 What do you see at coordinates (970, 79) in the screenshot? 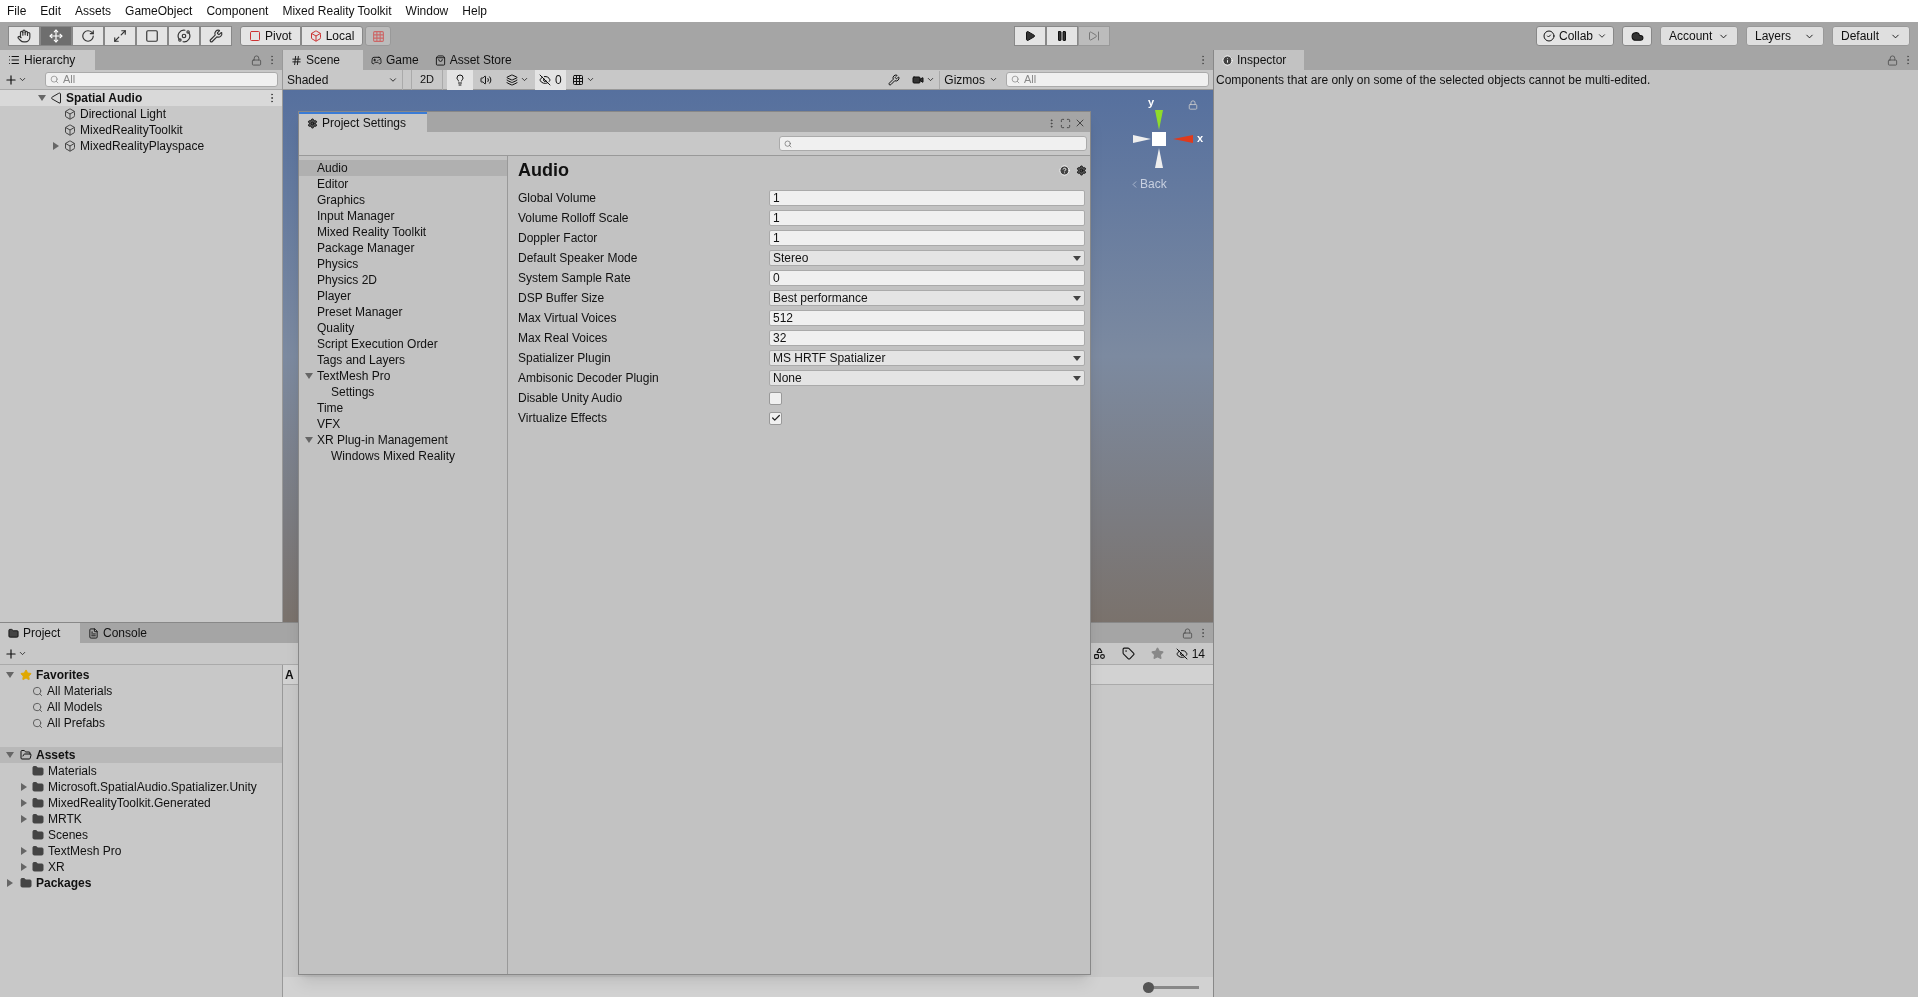
I see `gizmos-dropdown: Gizmos` at bounding box center [970, 79].